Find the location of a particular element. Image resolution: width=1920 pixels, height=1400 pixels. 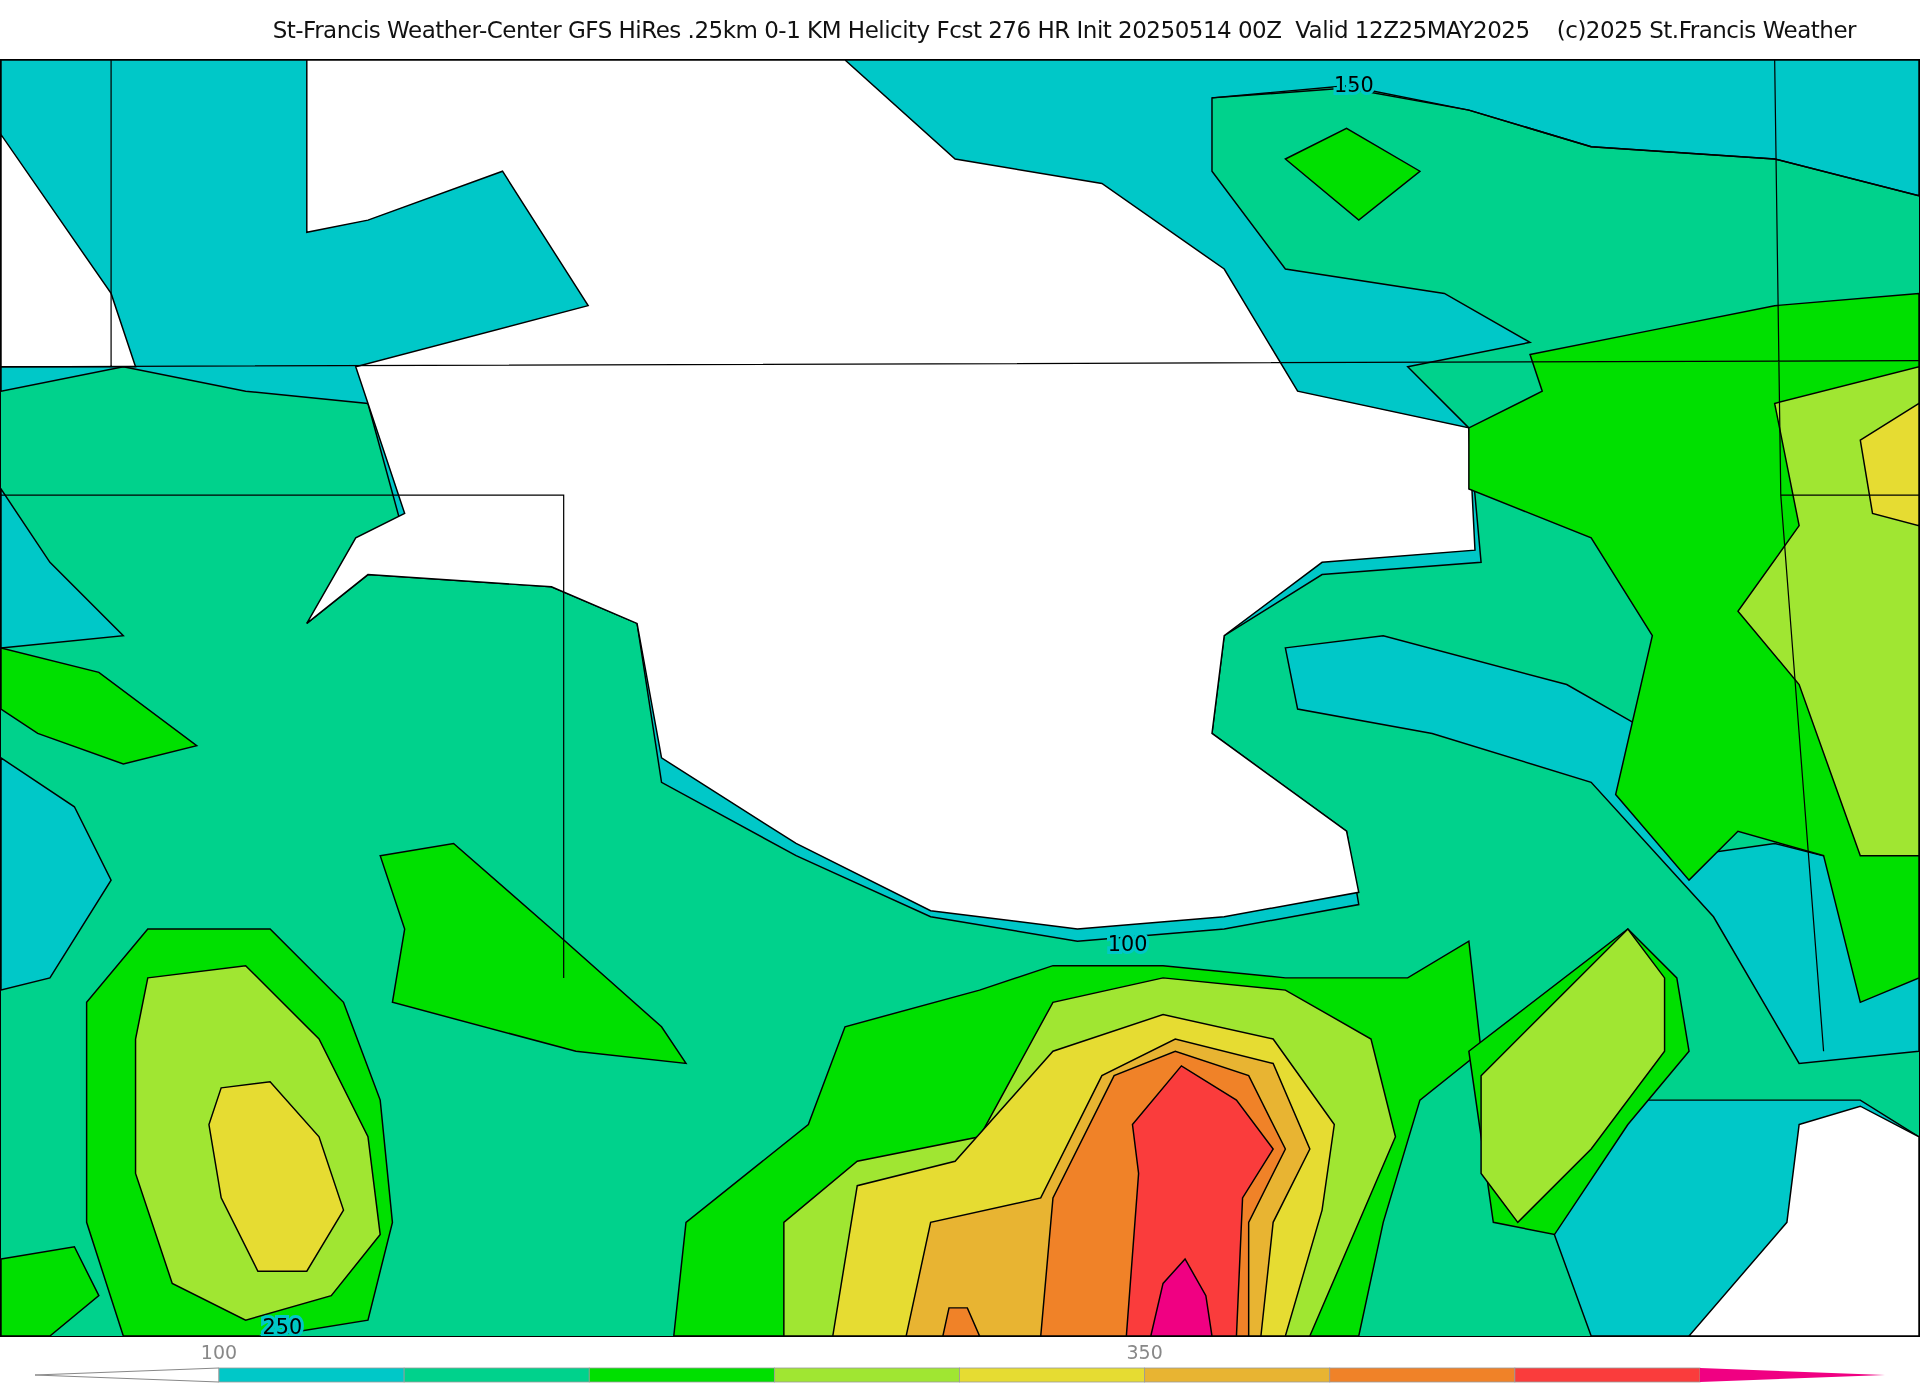

contour-label: 100 is located at coordinates (1127, 944).